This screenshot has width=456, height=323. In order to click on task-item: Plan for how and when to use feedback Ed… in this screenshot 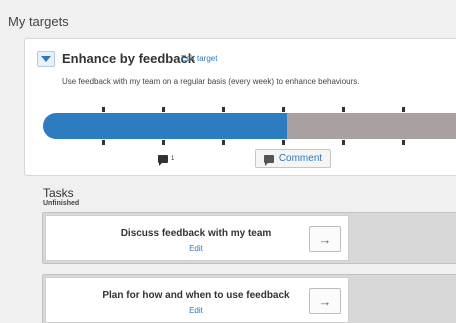, I will do `click(249, 298)`.